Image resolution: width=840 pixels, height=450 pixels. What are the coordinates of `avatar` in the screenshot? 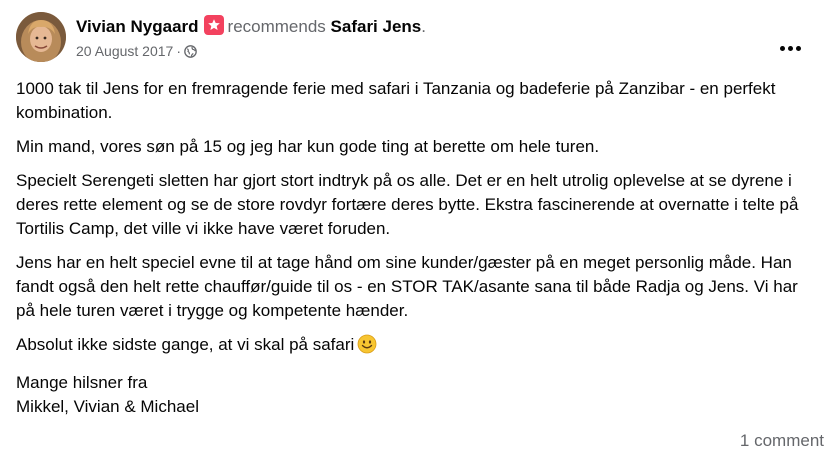 It's located at (41, 37).